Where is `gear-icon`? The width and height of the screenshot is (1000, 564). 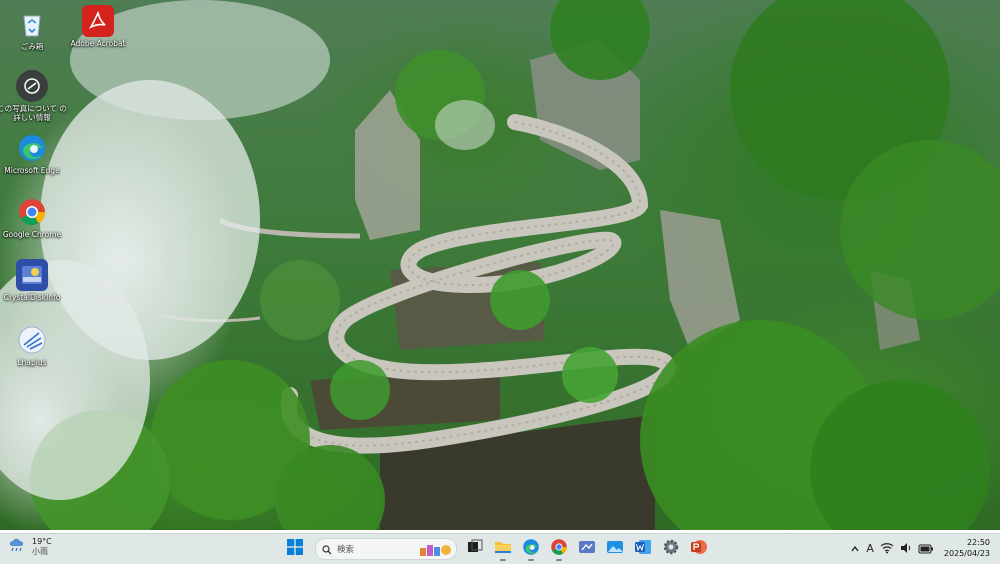
gear-icon is located at coordinates (671, 549).